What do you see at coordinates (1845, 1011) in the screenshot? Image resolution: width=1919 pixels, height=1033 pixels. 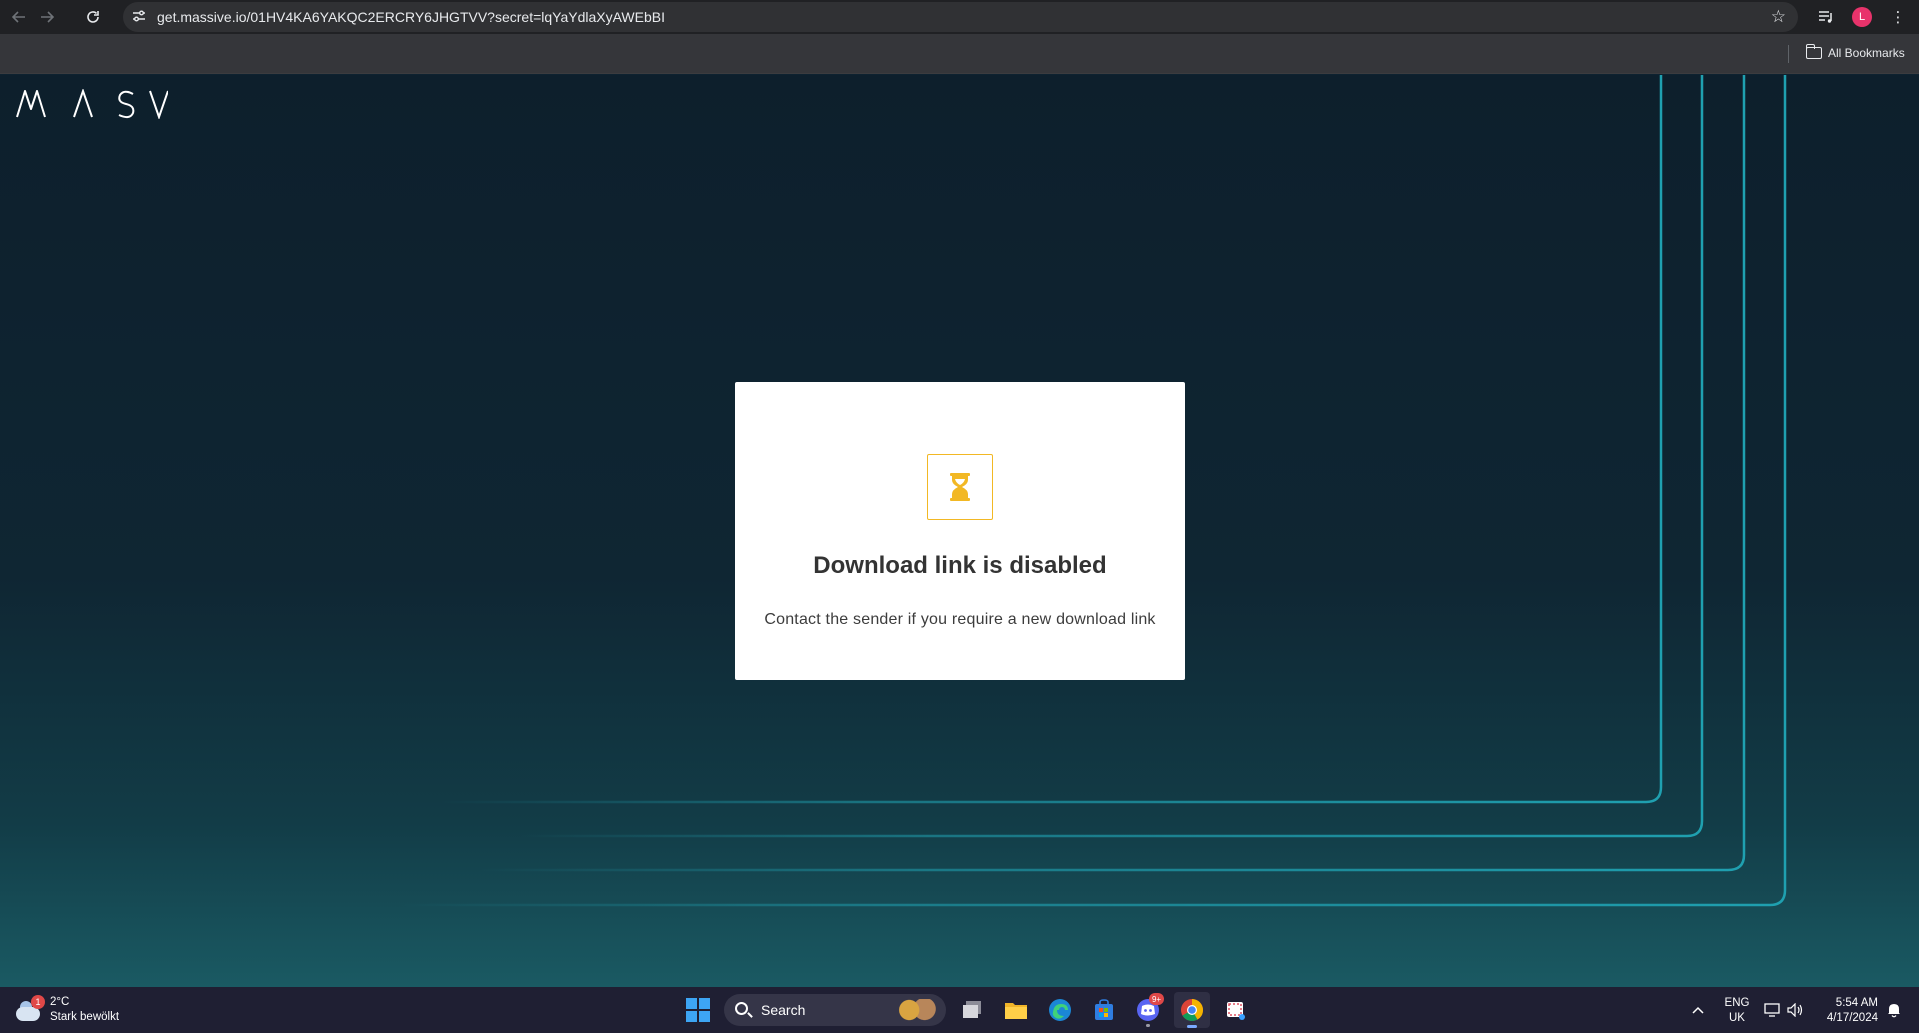 I see `system-clock: 5:54 AM 4/17/2024` at bounding box center [1845, 1011].